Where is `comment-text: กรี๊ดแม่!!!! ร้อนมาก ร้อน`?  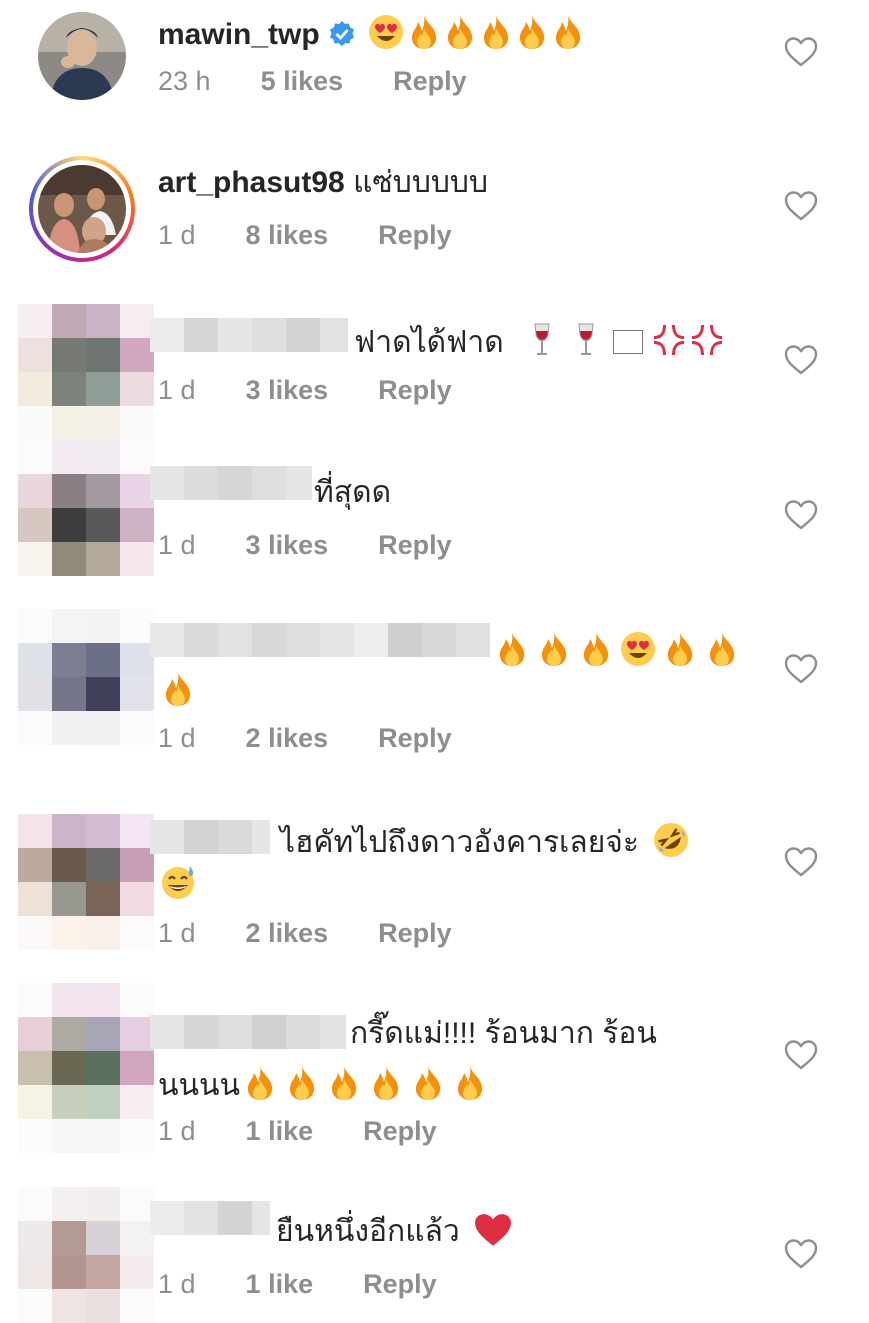
comment-text: กรี๊ดแม่!!!! ร้อนมาก ร้อน is located at coordinates (503, 1033).